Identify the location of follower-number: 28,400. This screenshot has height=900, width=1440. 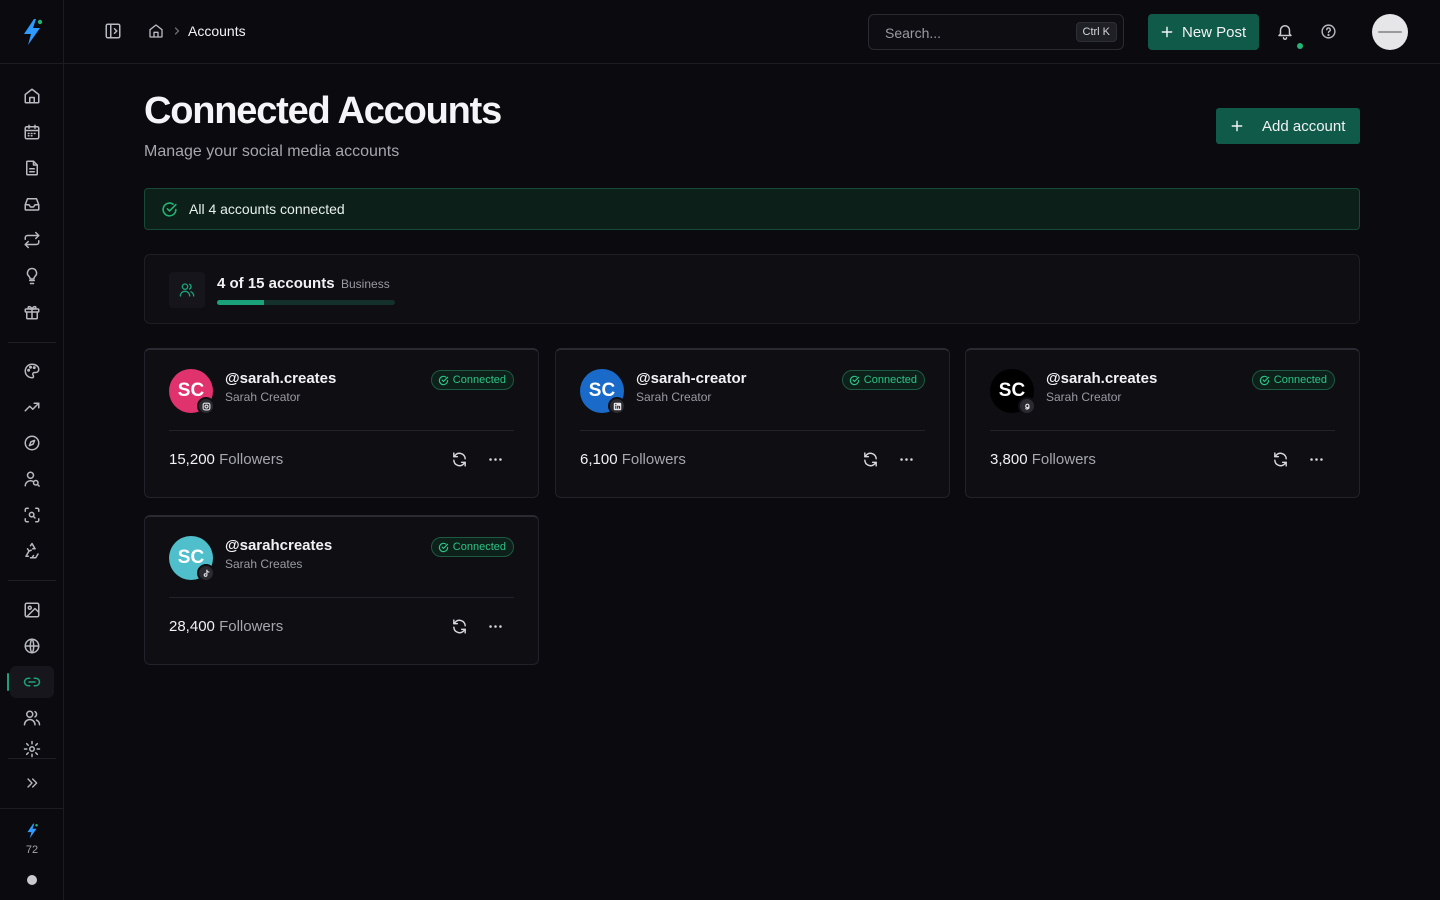
(192, 626).